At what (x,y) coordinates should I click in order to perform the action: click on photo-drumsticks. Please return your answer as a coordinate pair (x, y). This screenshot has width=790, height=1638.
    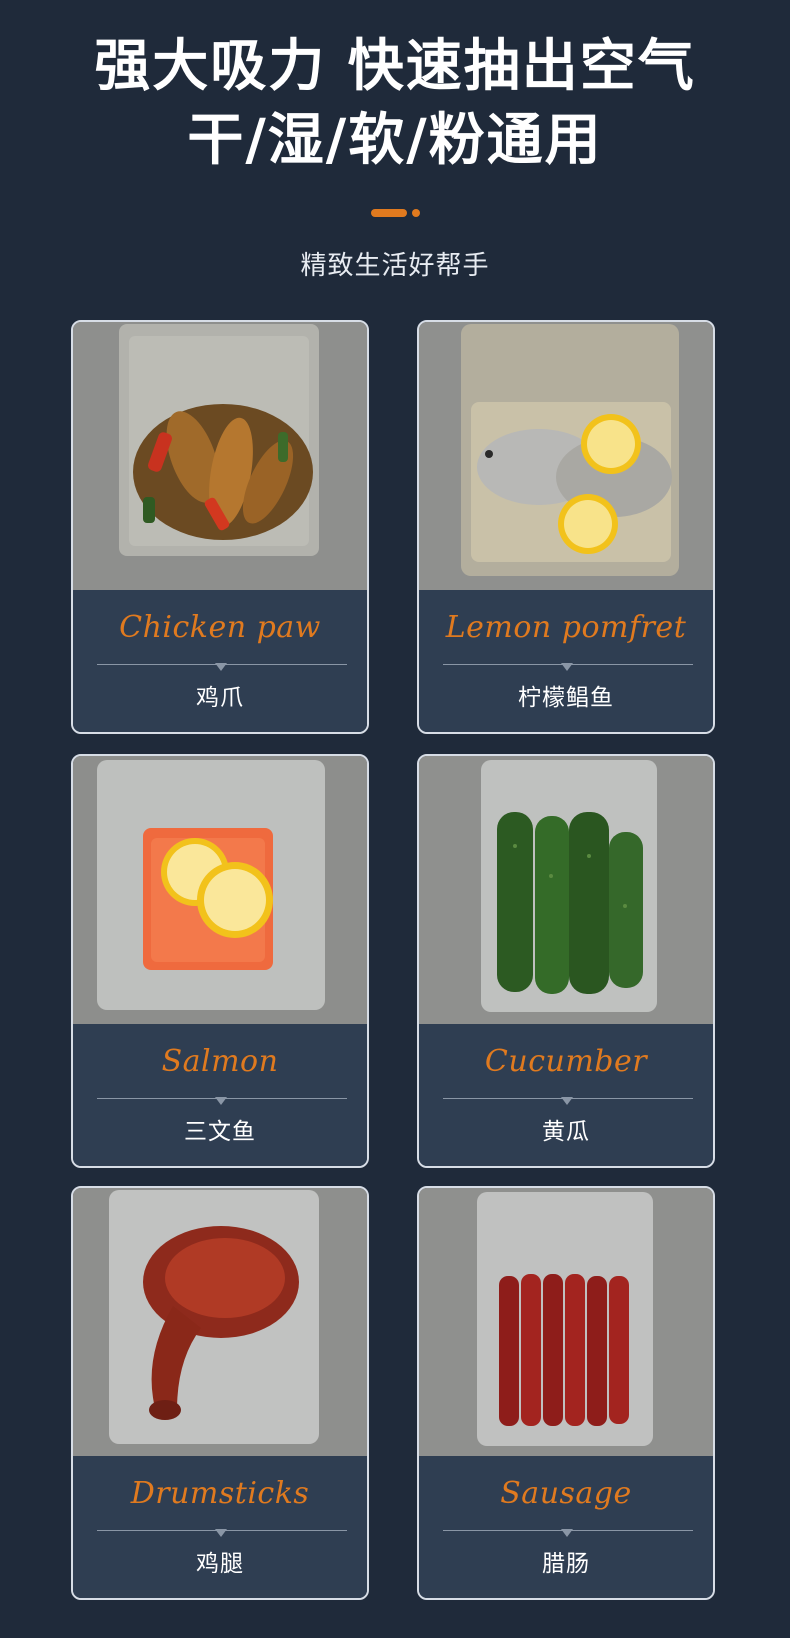
    Looking at the image, I should click on (220, 1322).